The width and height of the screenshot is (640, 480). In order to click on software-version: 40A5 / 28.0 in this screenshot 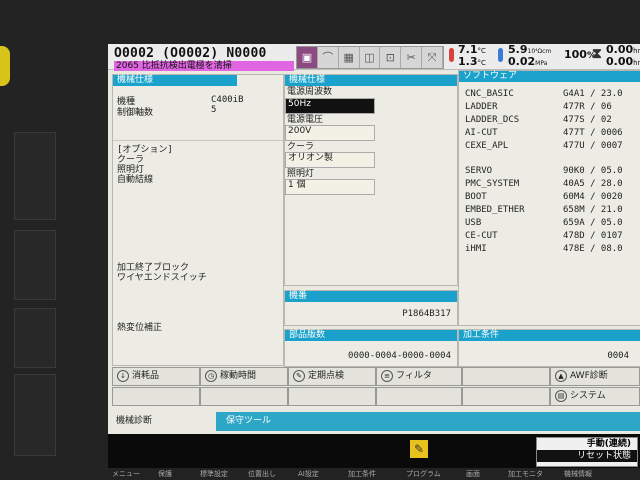, I will do `click(593, 184)`.